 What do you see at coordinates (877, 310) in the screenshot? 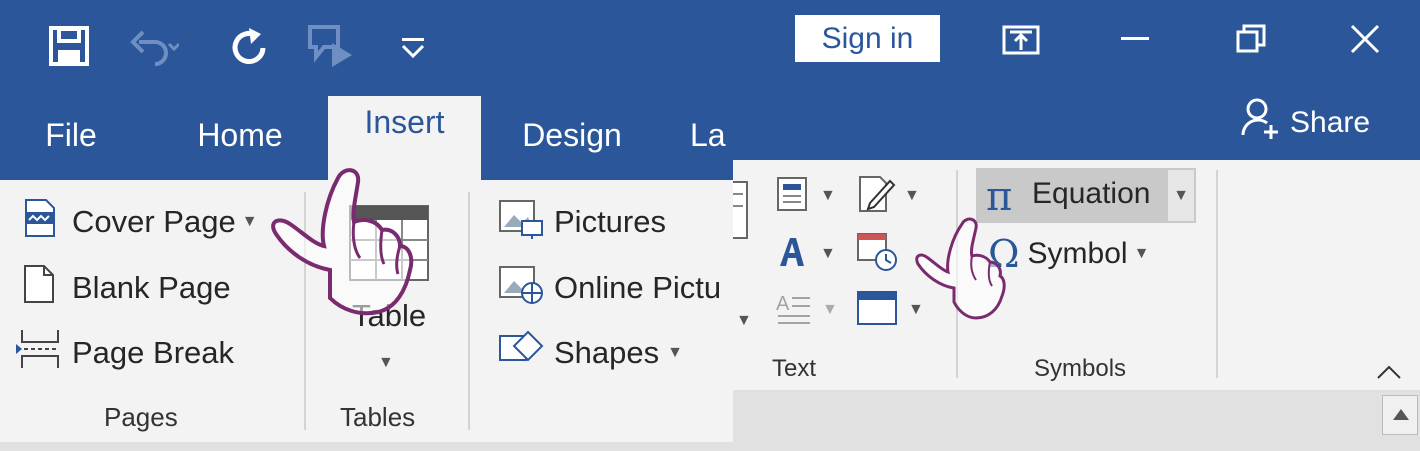
I see `object-icon` at bounding box center [877, 310].